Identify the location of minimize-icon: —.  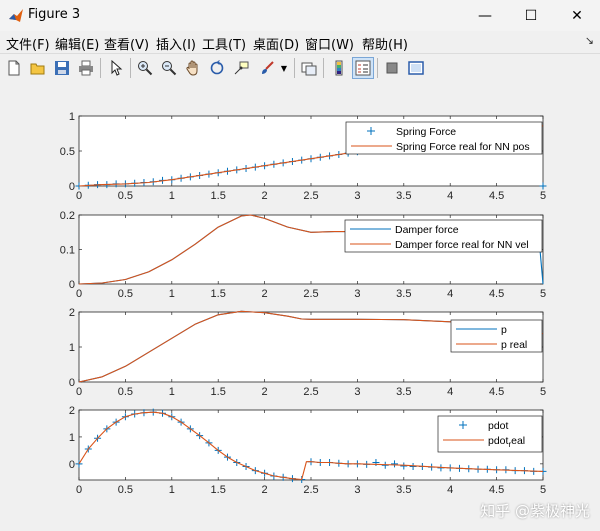
(485, 15).